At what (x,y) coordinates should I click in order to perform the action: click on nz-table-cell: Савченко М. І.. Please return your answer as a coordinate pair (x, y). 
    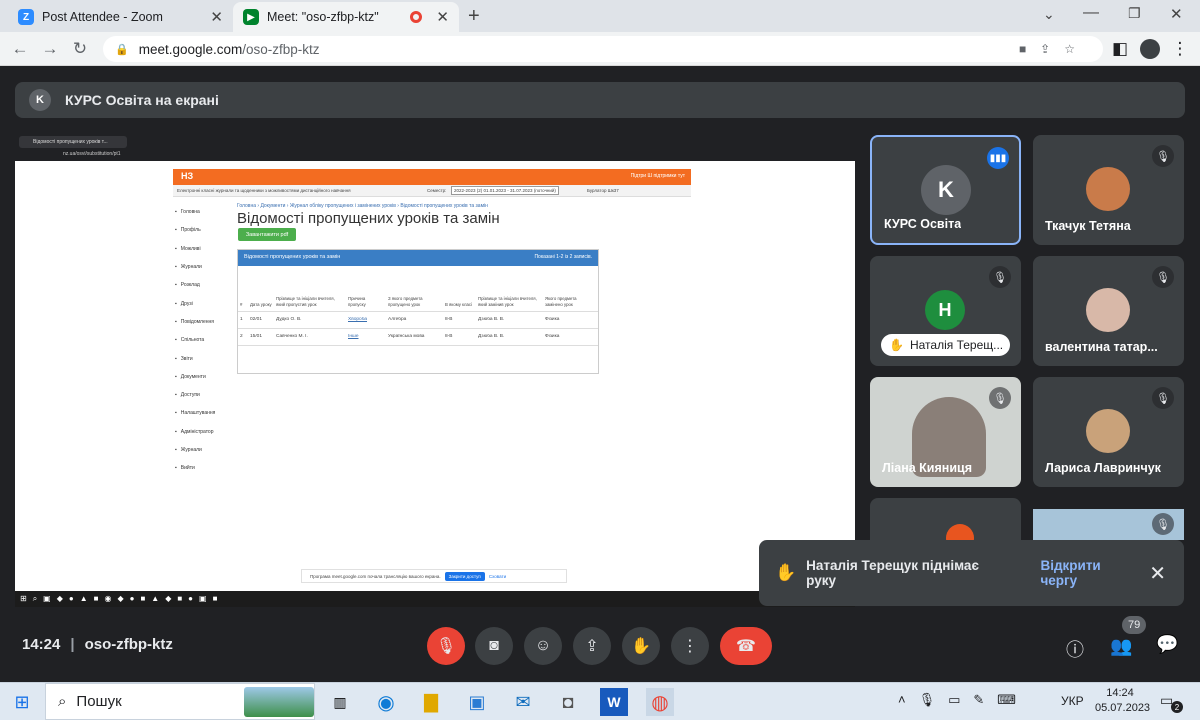
    Looking at the image, I should click on (292, 336).